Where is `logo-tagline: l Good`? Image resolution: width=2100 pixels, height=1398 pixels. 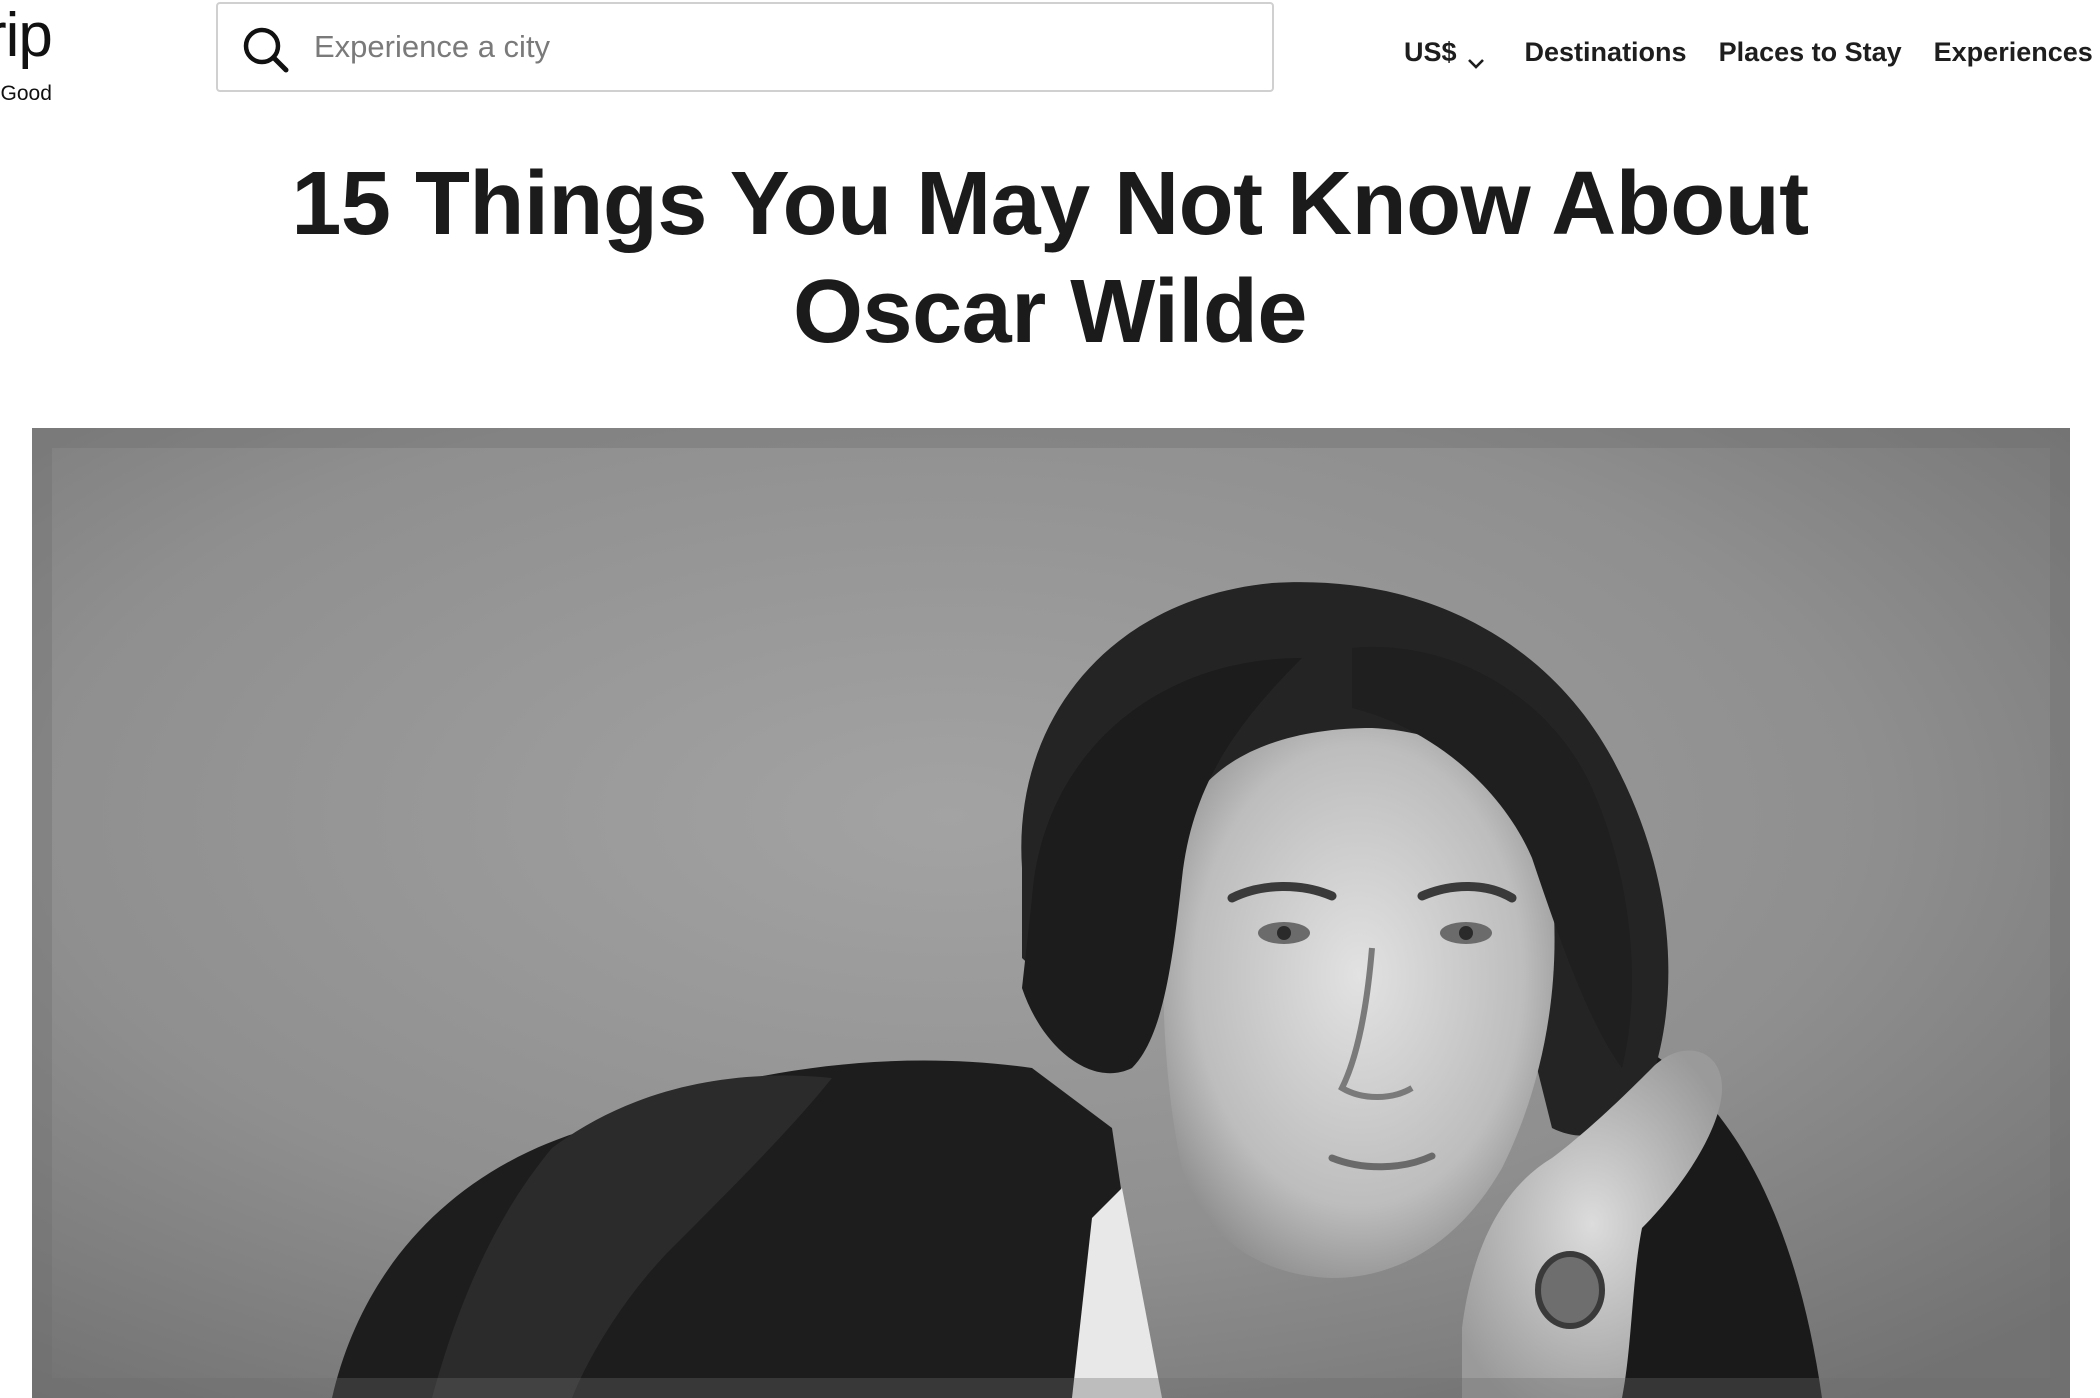 logo-tagline: l Good is located at coordinates (26, 93).